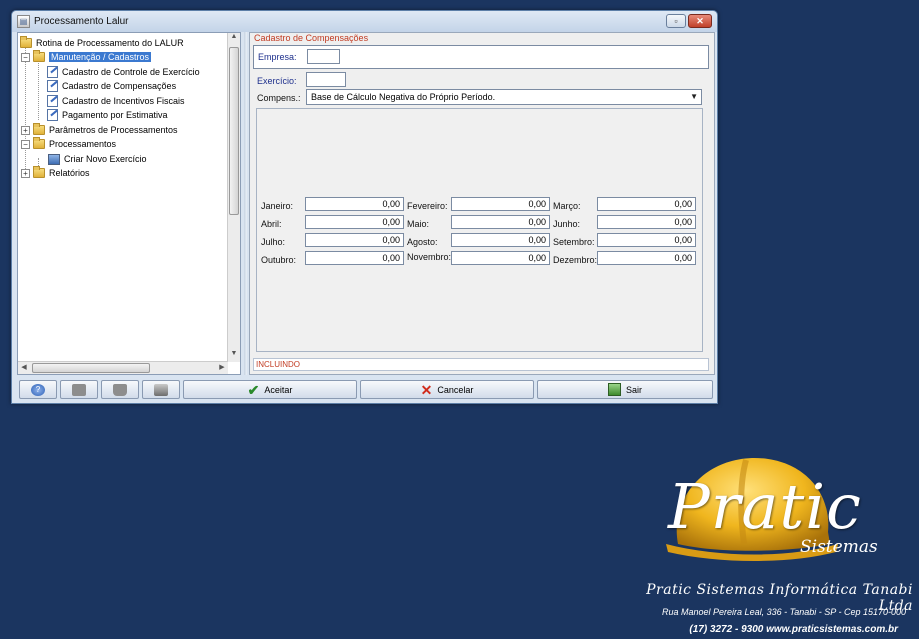 This screenshot has width=919, height=639. What do you see at coordinates (481, 364) in the screenshot?
I see `status-bar: INCLUINDO` at bounding box center [481, 364].